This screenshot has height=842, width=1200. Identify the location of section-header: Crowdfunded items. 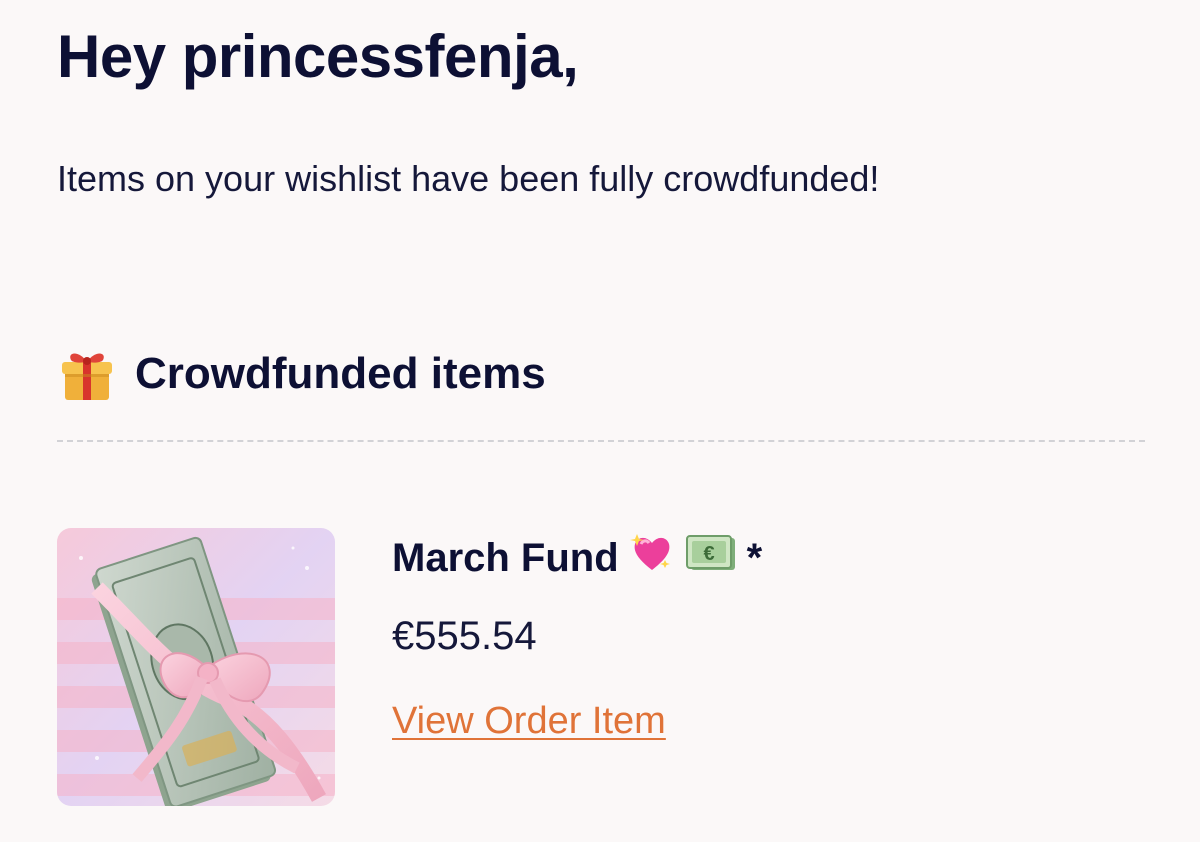
(301, 374).